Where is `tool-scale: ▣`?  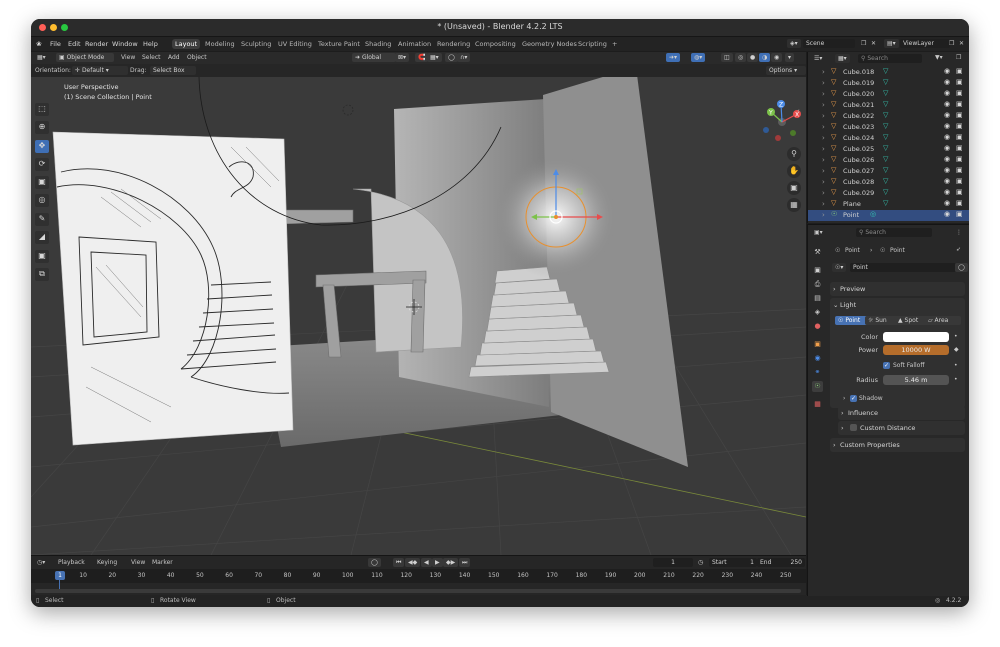
tool-scale: ▣ is located at coordinates (42, 182).